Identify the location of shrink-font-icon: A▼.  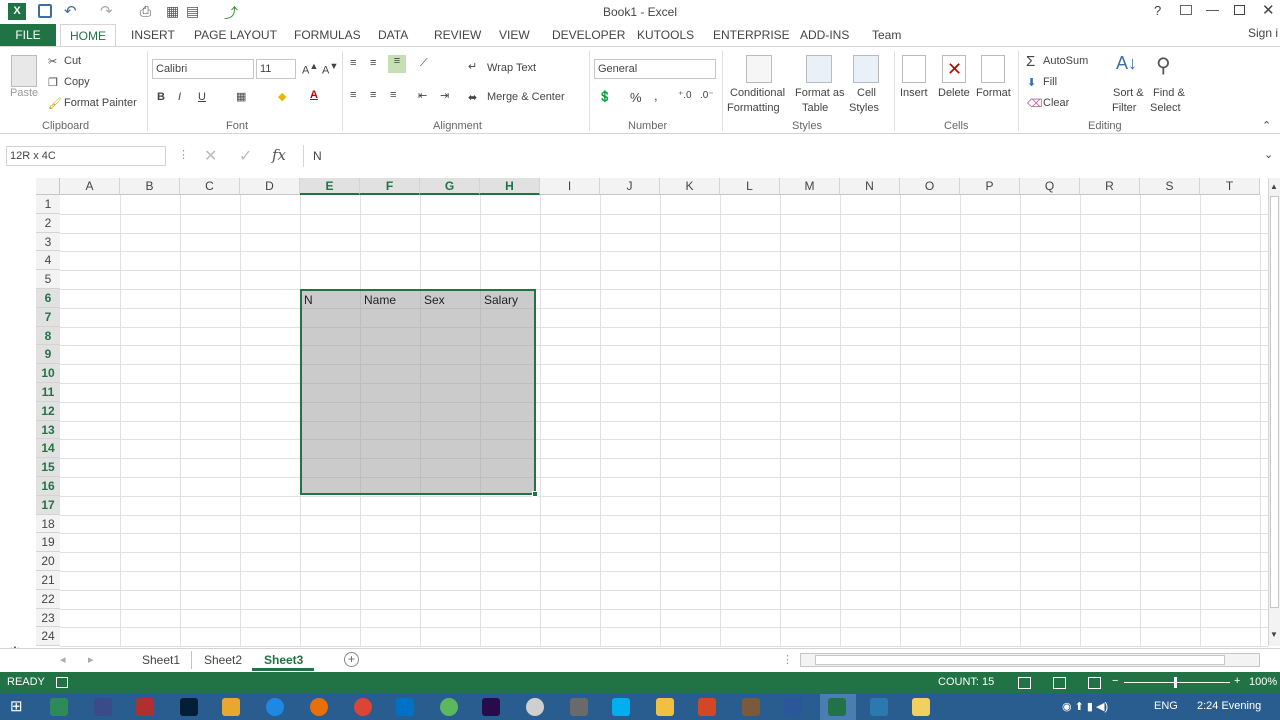
(330, 69).